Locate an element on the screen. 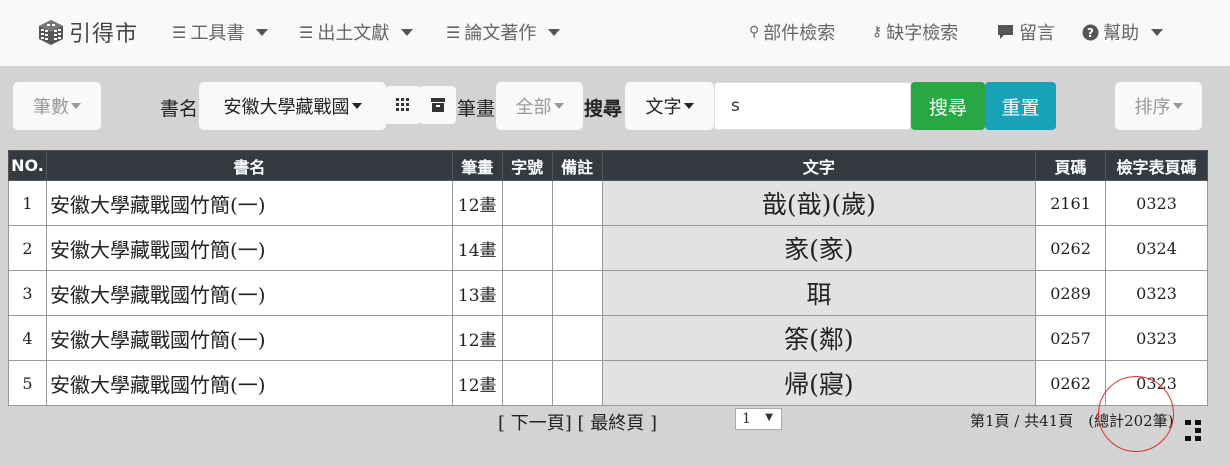 The image size is (1230, 466). cell-text: 戠(戠)(歲) is located at coordinates (819, 203).